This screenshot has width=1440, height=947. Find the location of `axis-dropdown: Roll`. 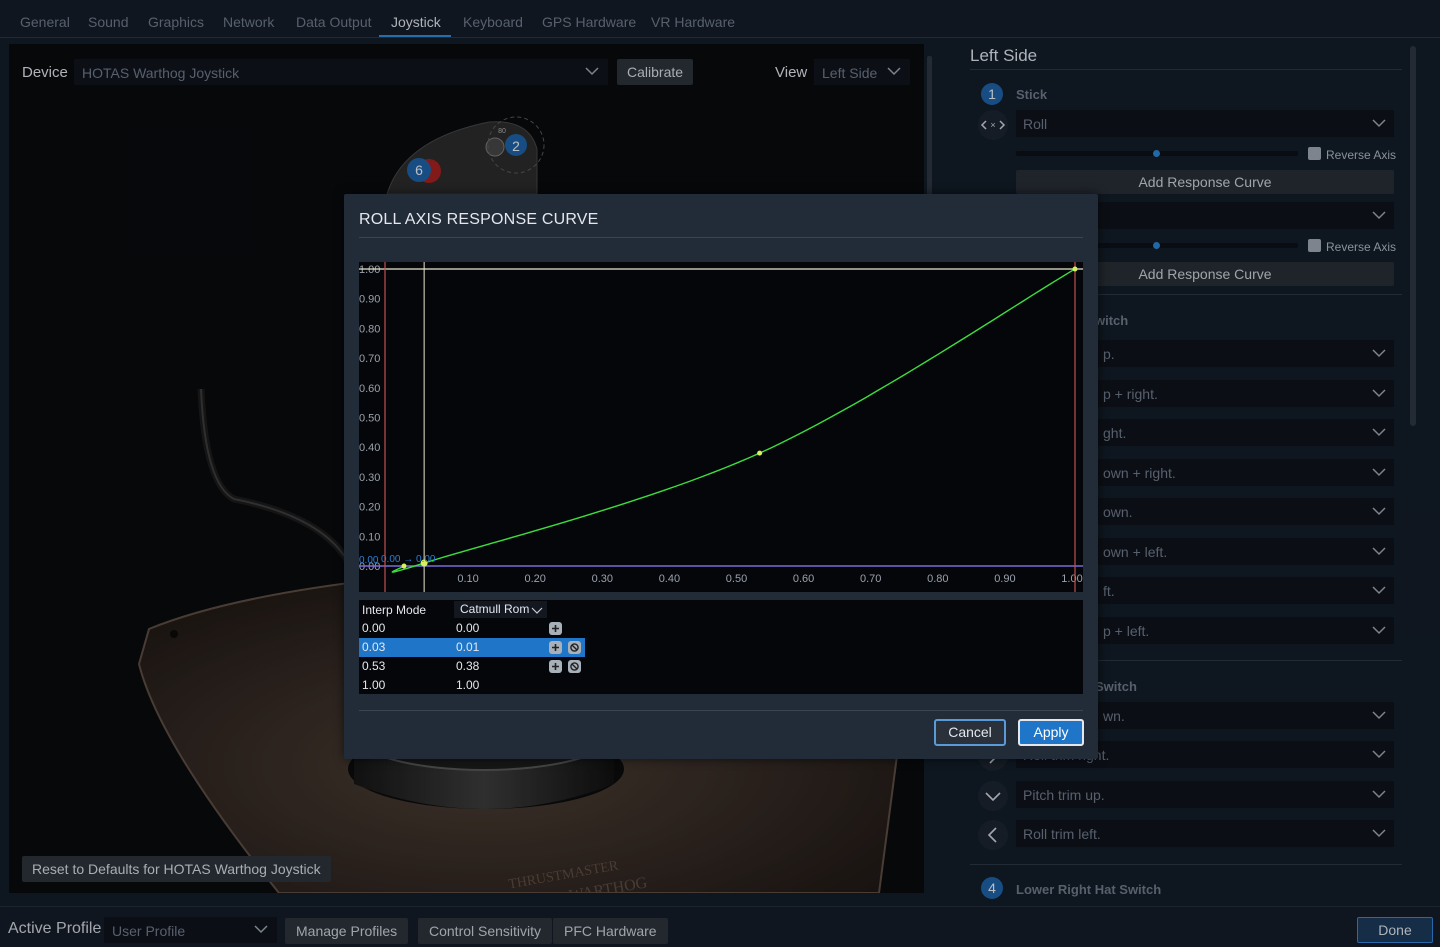

axis-dropdown: Roll is located at coordinates (1205, 123).